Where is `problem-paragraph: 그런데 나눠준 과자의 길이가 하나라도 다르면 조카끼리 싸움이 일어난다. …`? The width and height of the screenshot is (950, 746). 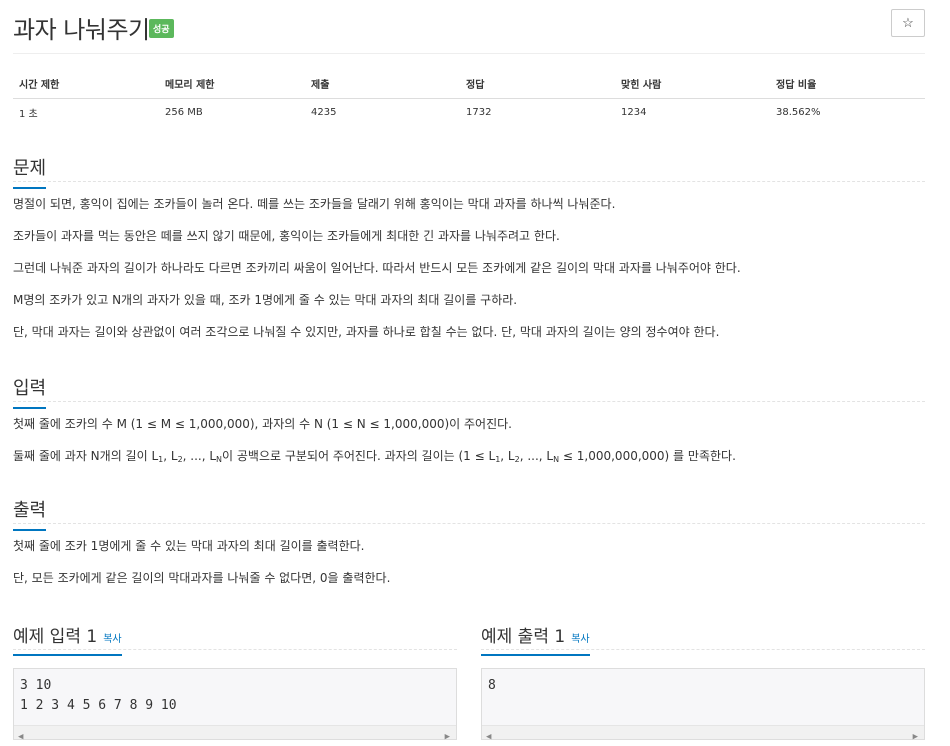
problem-paragraph: 그런데 나눠준 과자의 길이가 하나라도 다르면 조카끼리 싸움이 일어난다. … is located at coordinates (377, 268).